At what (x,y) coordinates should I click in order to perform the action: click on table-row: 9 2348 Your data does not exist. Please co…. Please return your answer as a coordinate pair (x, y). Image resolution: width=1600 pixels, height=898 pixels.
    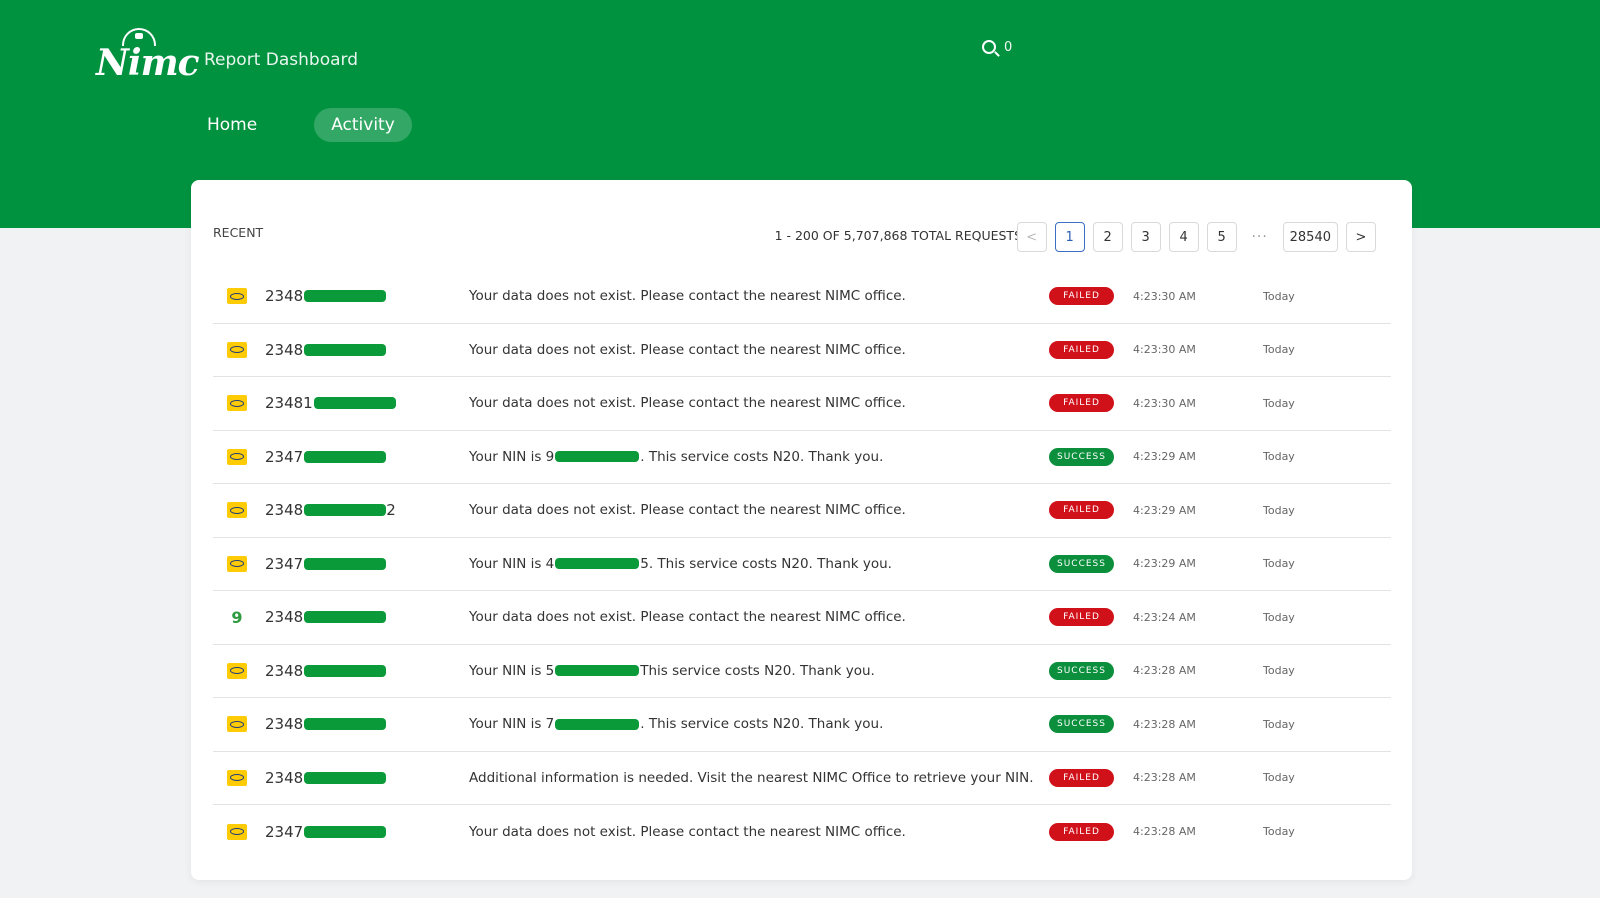
    Looking at the image, I should click on (802, 618).